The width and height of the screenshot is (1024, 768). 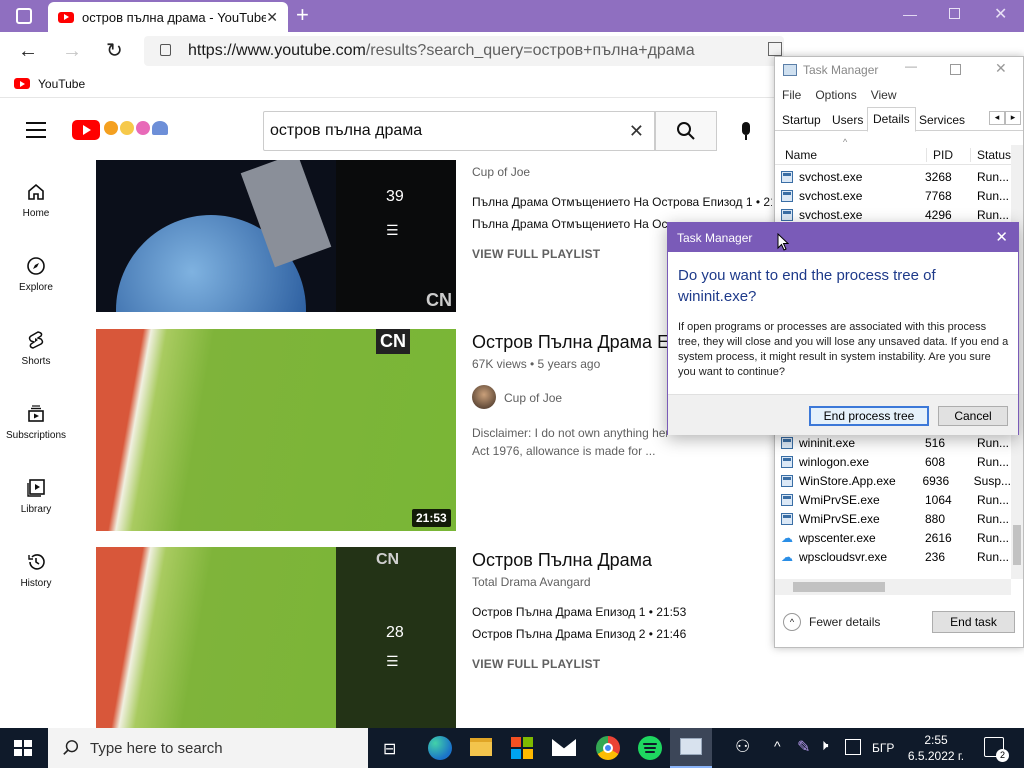 I want to click on voice-search-icon, so click(x=746, y=132).